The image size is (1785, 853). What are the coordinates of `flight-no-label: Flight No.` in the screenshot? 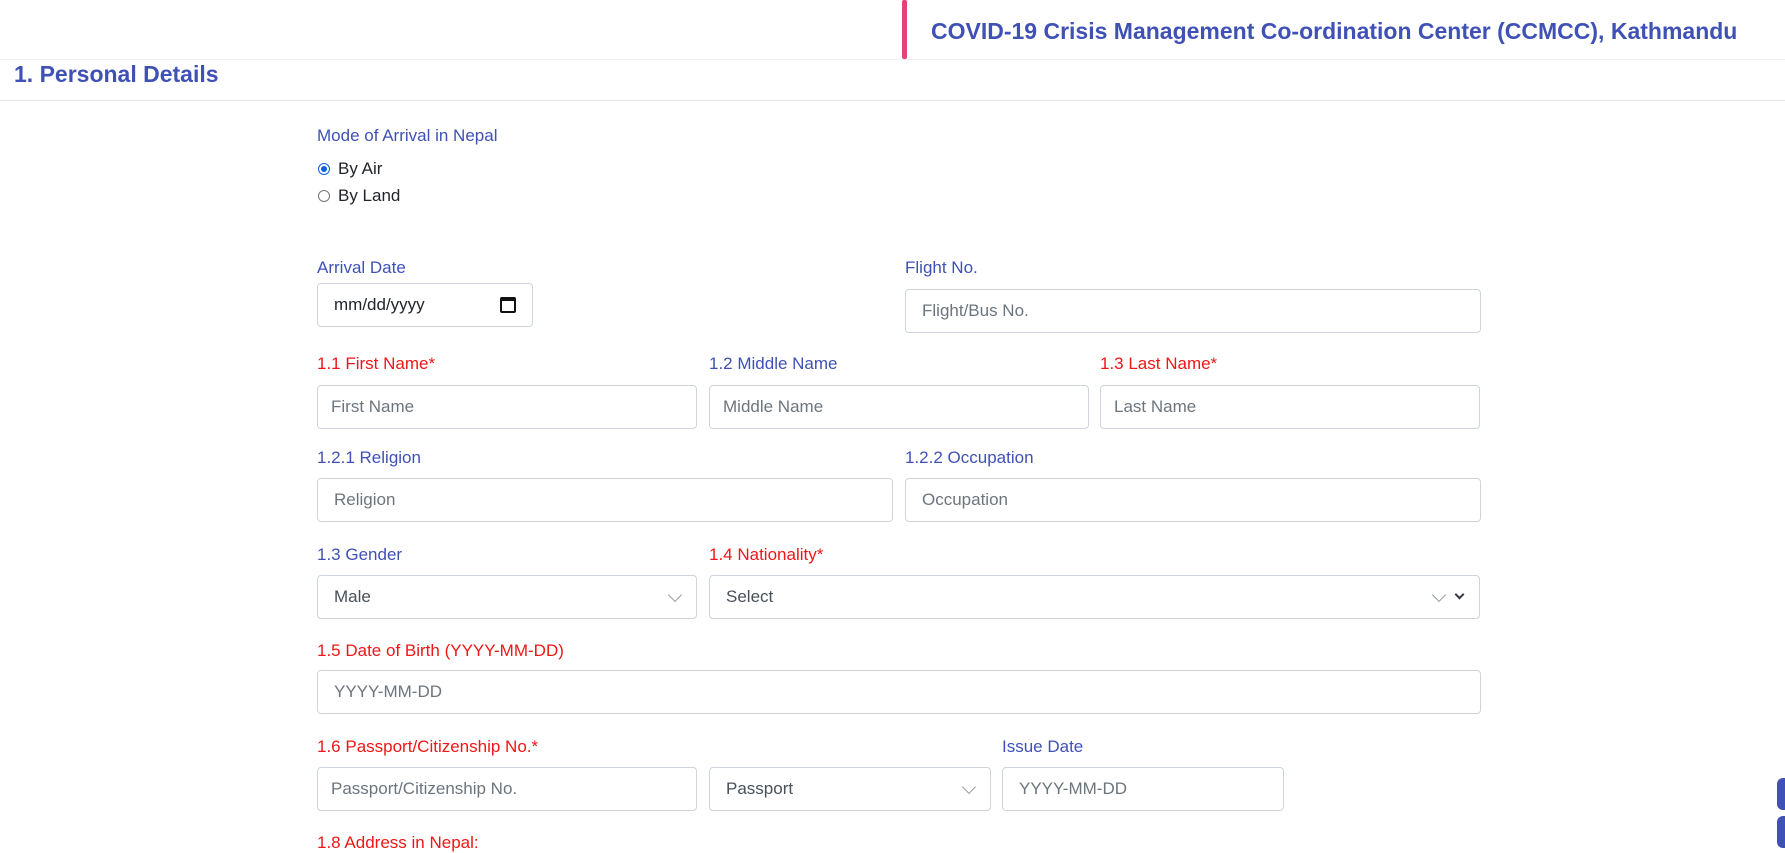 It's located at (941, 267).